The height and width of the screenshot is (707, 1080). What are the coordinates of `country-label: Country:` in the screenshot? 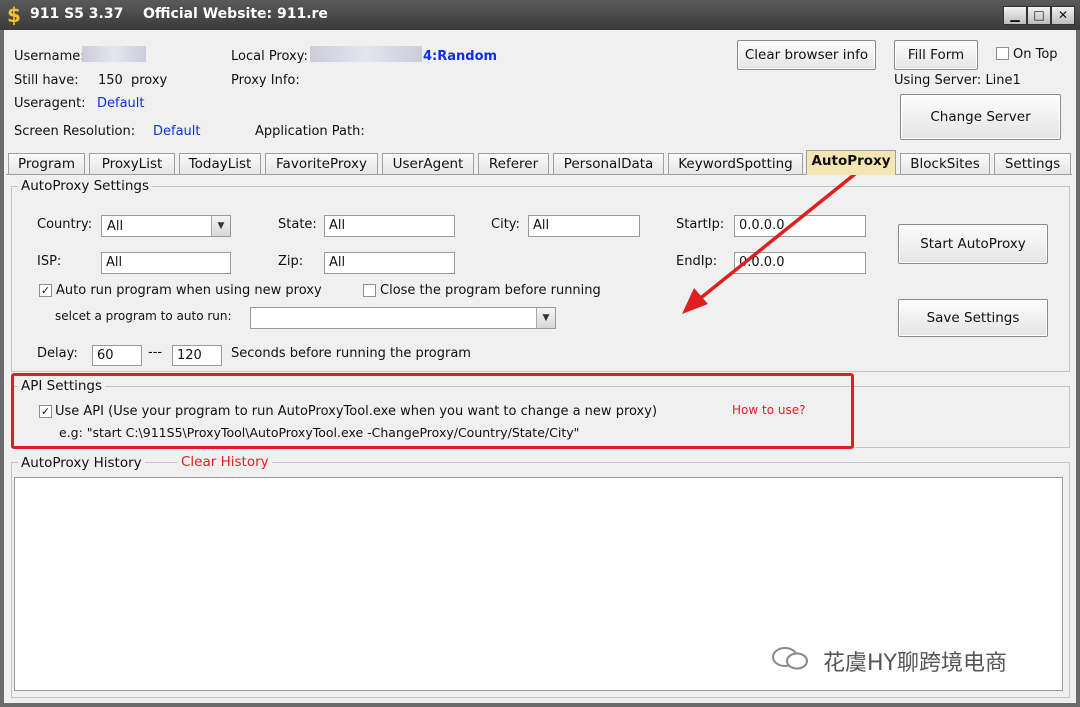 It's located at (65, 224).